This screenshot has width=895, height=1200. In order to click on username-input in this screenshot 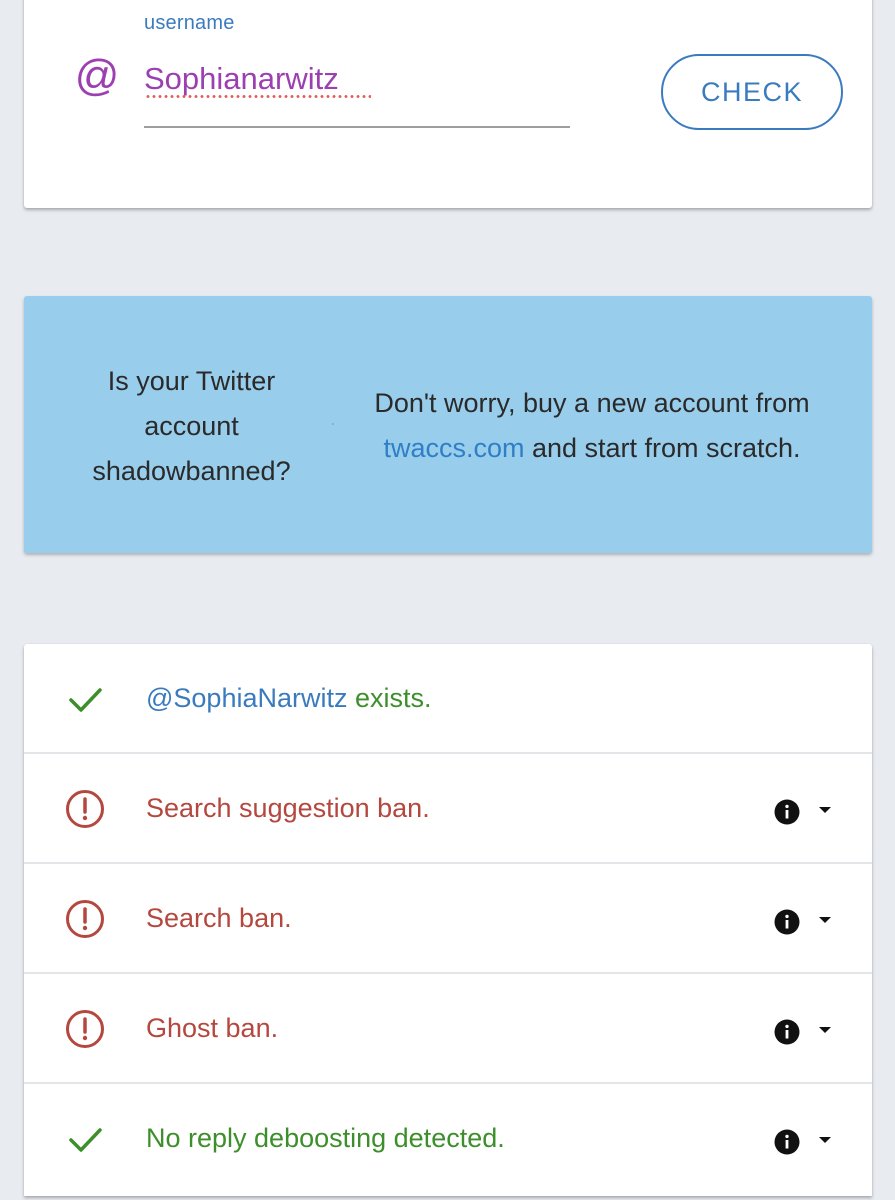, I will do `click(357, 91)`.